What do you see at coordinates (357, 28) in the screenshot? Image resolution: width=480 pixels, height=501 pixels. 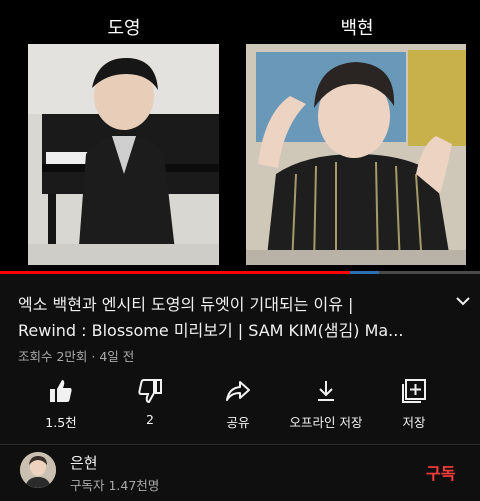 I see `right-participant-name: 백현` at bounding box center [357, 28].